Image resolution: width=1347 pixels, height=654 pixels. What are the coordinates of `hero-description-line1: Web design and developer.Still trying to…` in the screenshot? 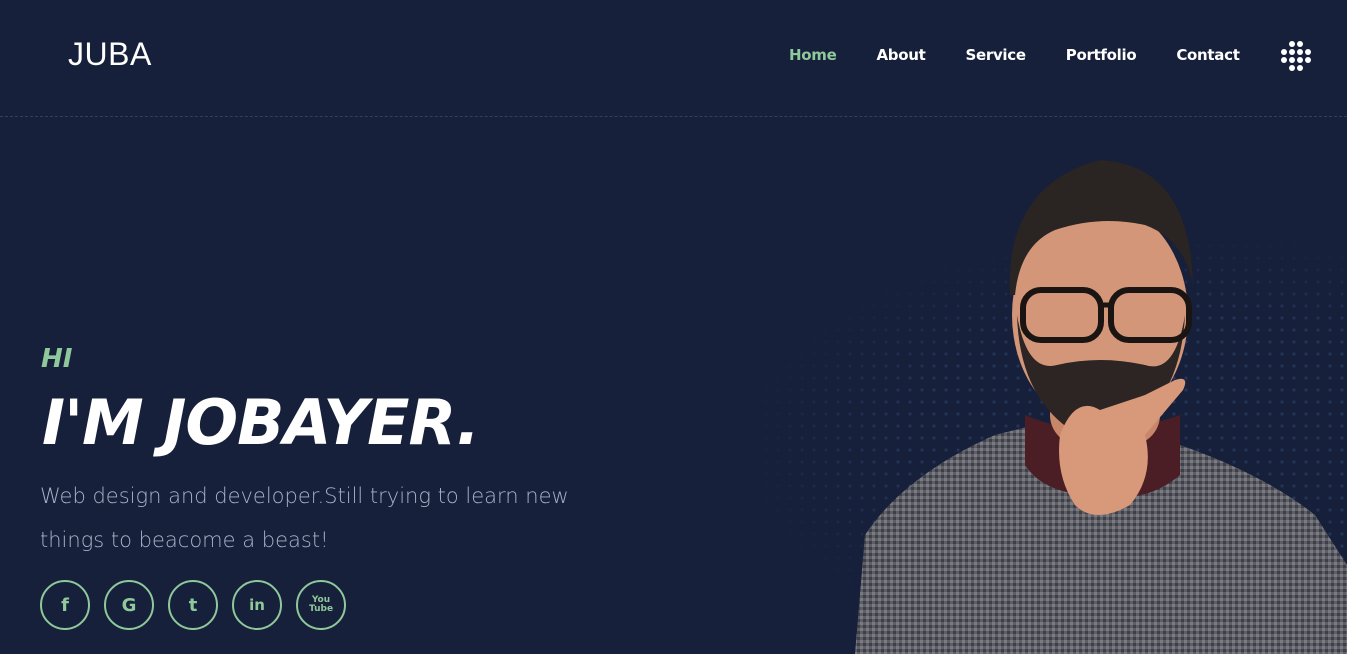 It's located at (304, 496).